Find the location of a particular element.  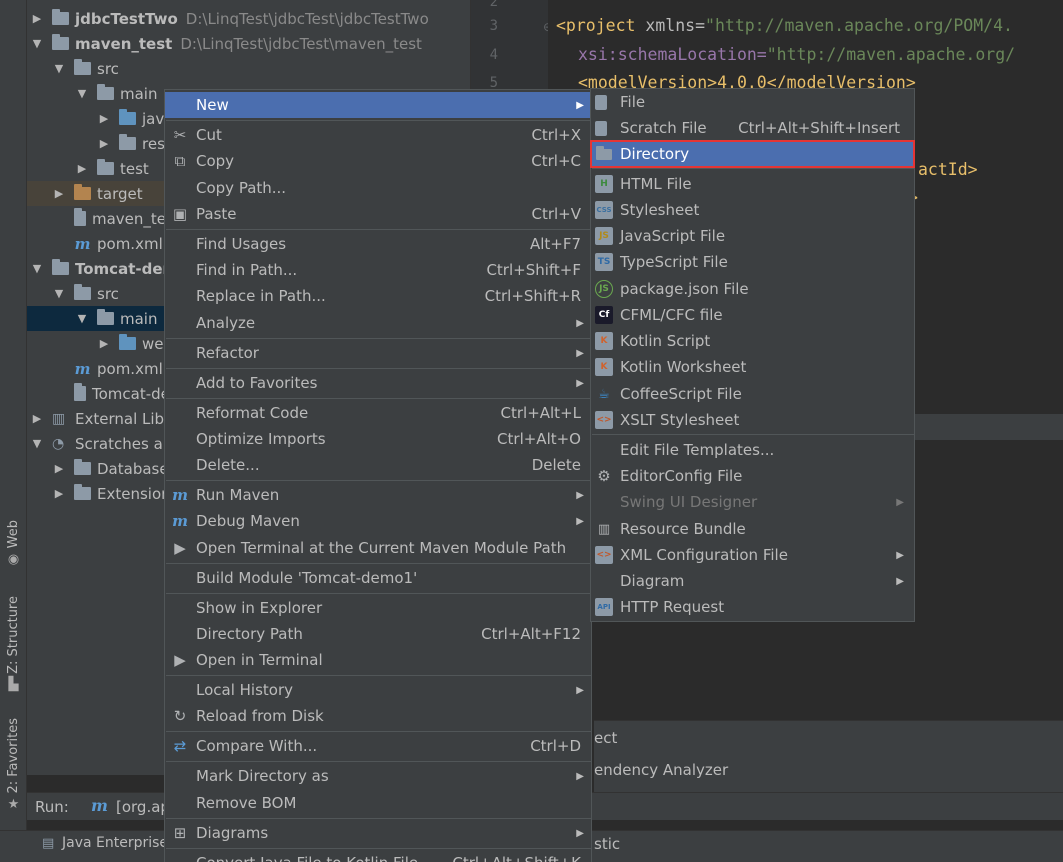

menu-item-debug-maven: m Debug Maven ▶ is located at coordinates (378, 521).